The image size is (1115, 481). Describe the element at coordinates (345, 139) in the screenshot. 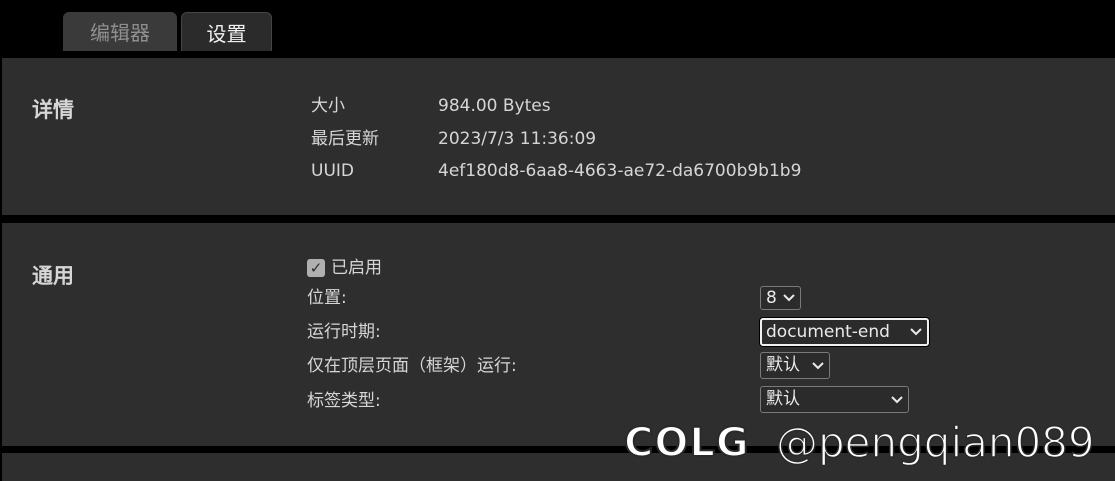

I see `last-updated-label: 最后更新` at that location.